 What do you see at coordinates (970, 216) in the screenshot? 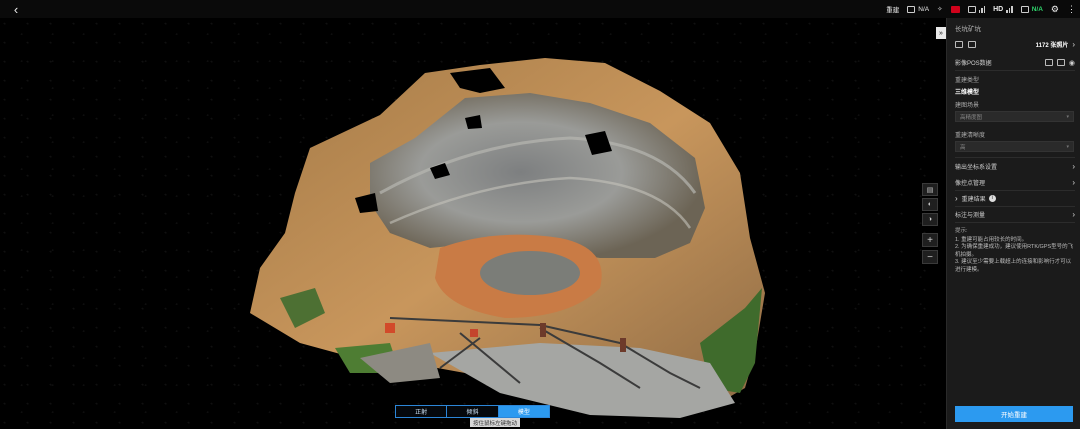
I see `annotate-label: 标注与测量` at bounding box center [970, 216].